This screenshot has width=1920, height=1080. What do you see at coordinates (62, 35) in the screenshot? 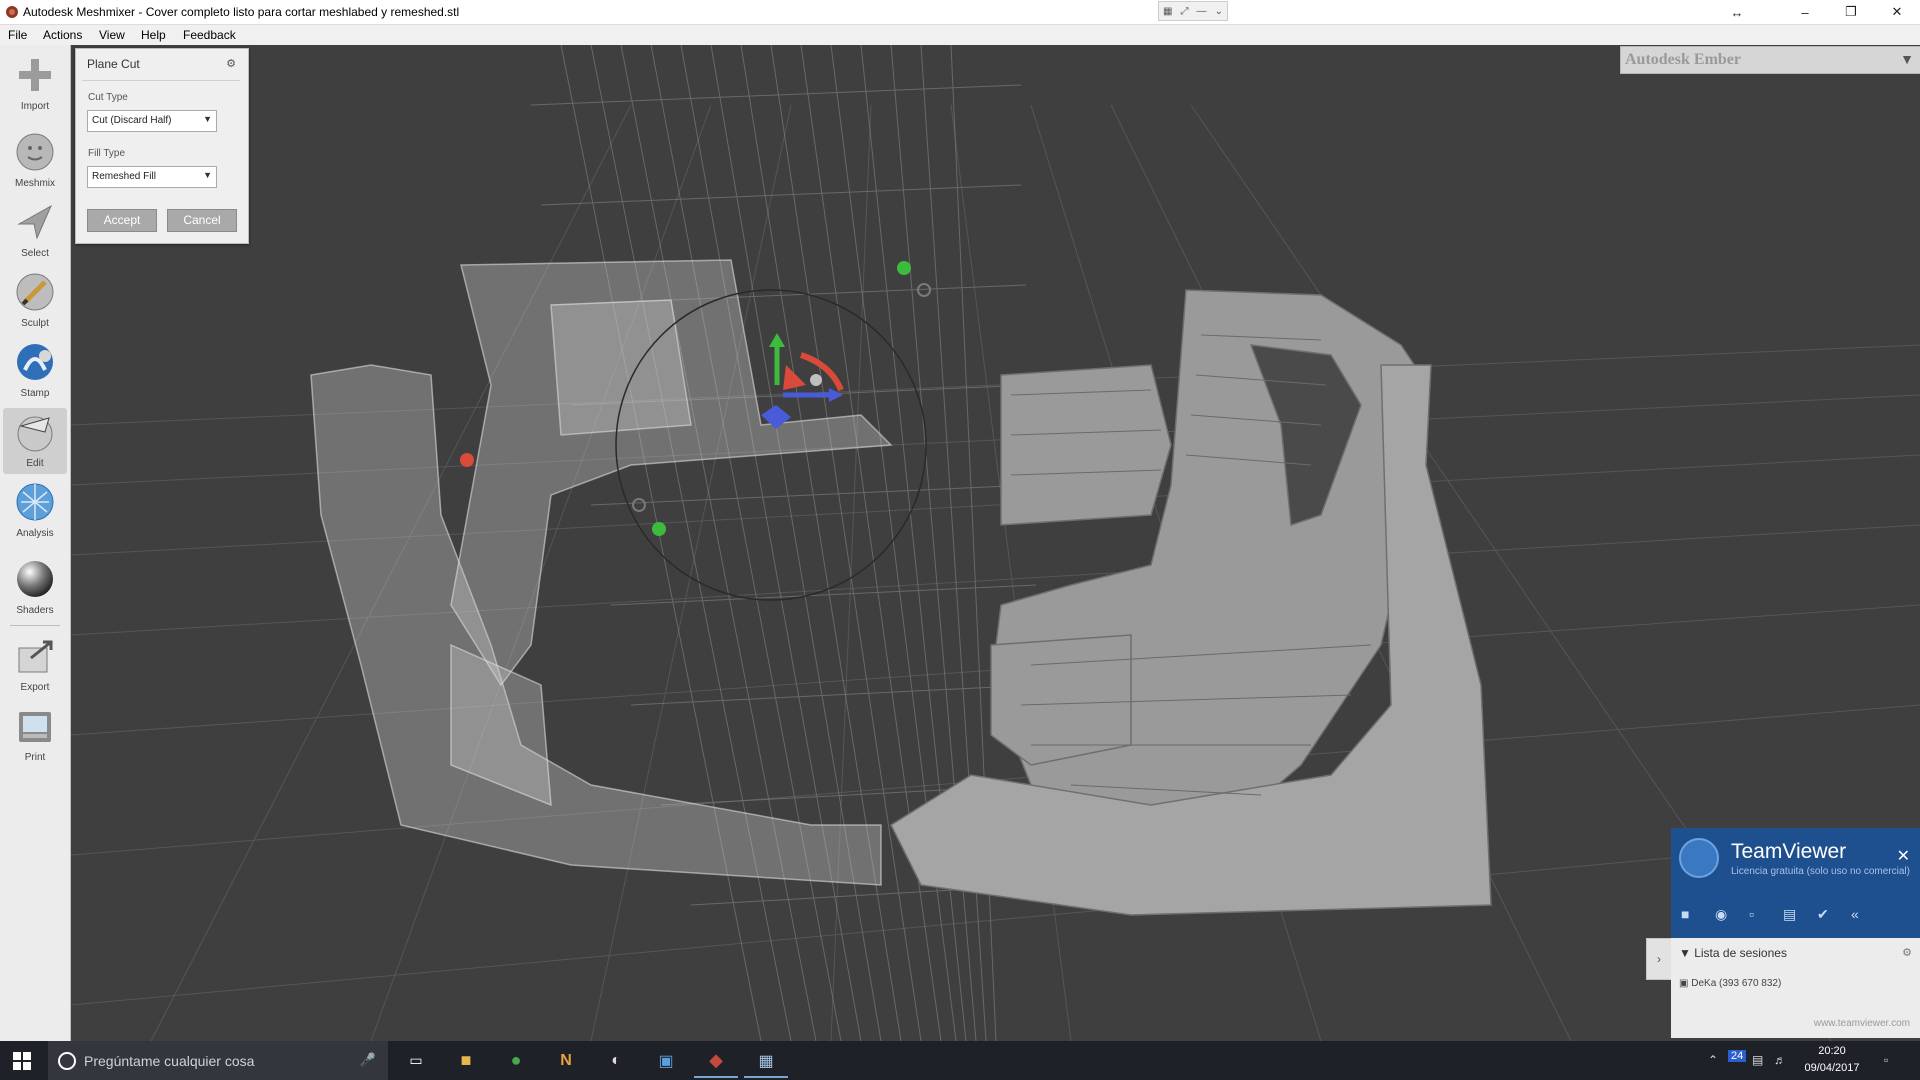
I see `menu-actions: Actions` at bounding box center [62, 35].